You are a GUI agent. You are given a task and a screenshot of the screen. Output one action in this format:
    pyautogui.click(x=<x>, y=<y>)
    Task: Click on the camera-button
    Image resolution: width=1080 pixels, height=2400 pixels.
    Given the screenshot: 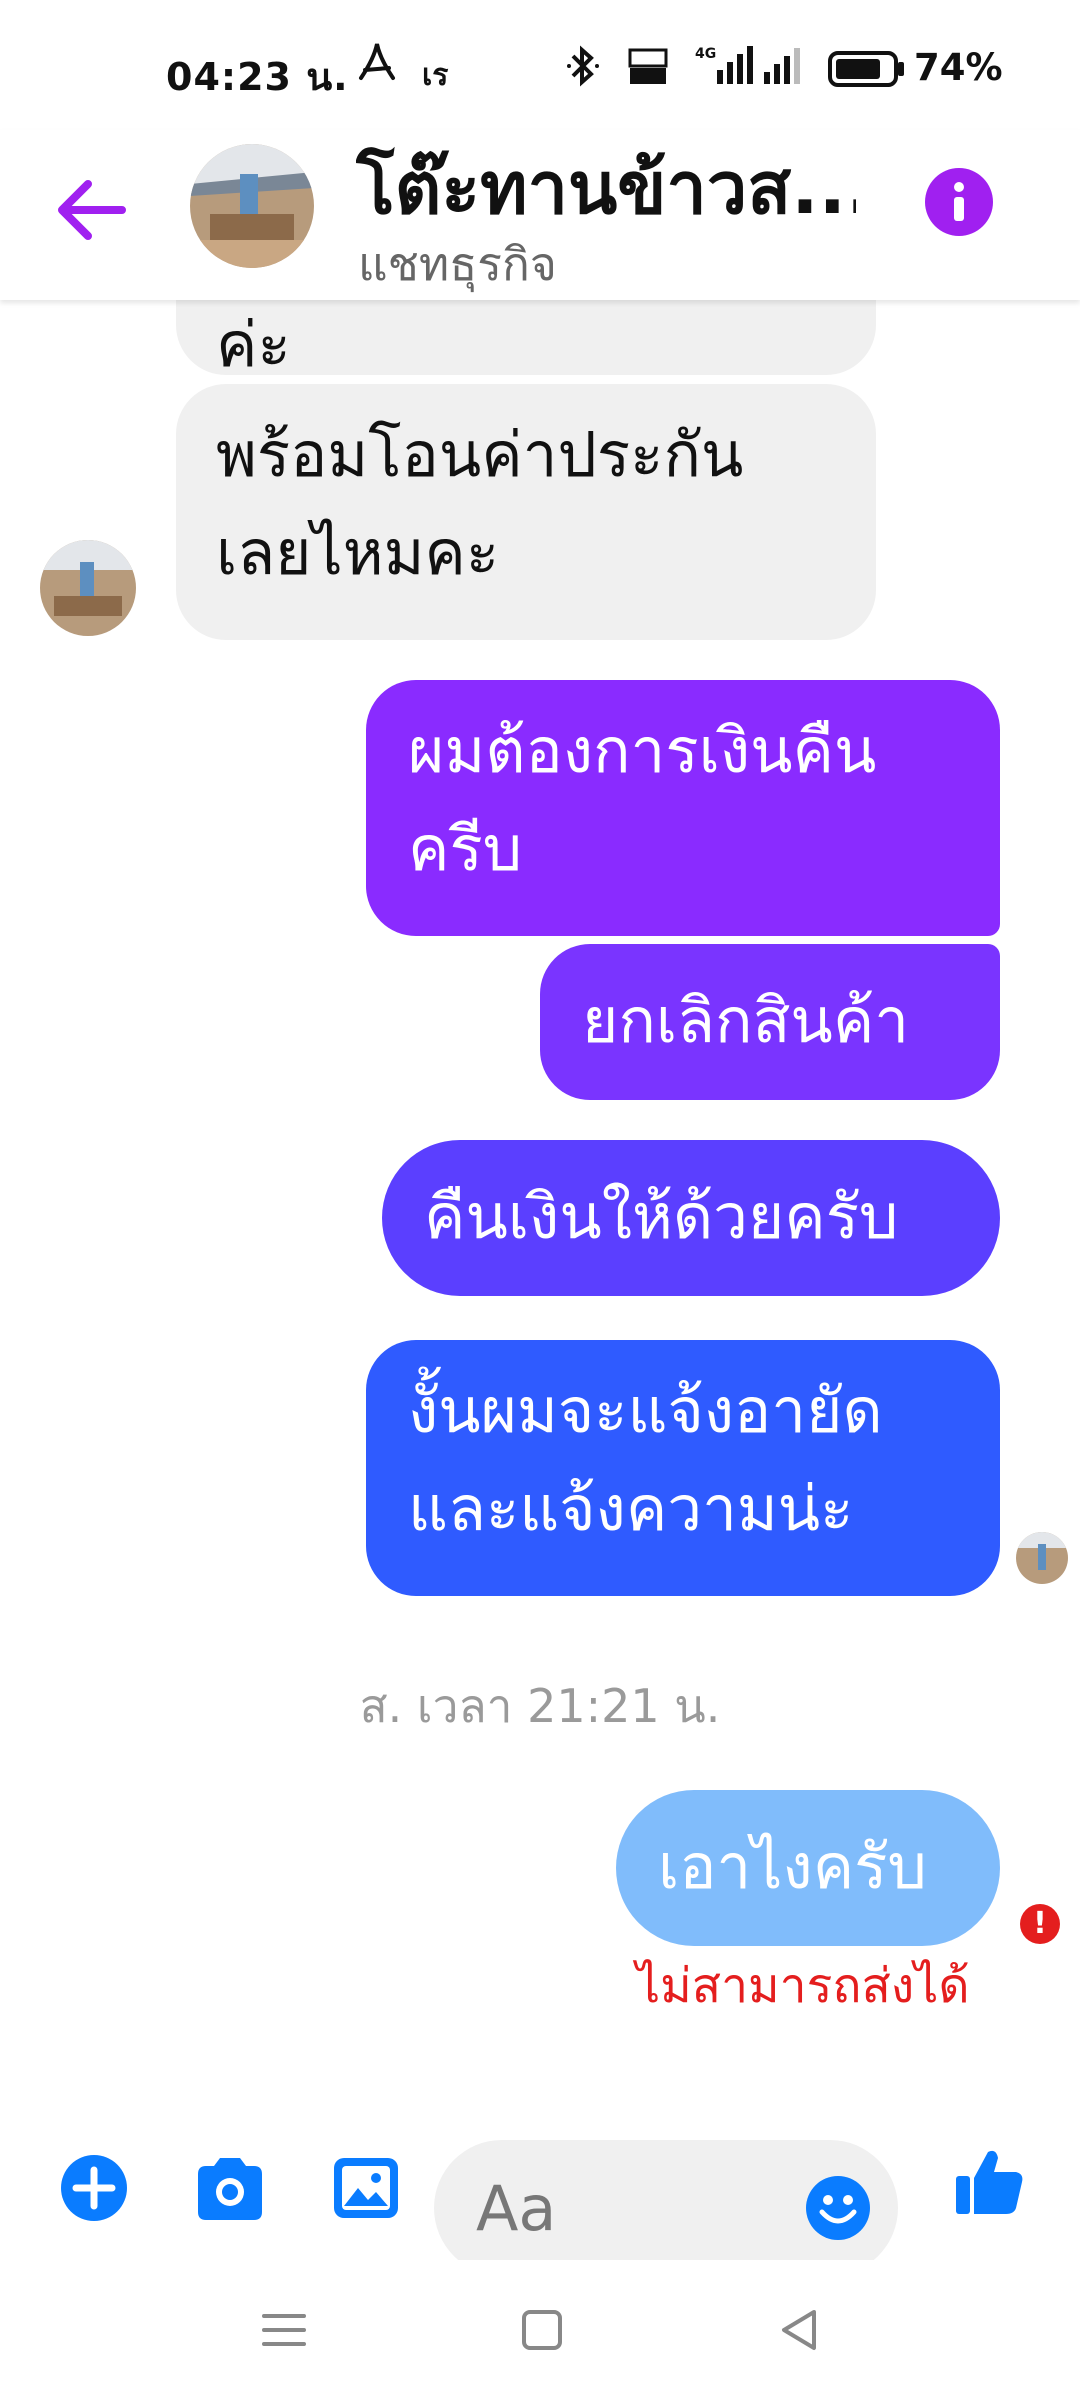 What is the action you would take?
    pyautogui.click(x=228, y=2188)
    